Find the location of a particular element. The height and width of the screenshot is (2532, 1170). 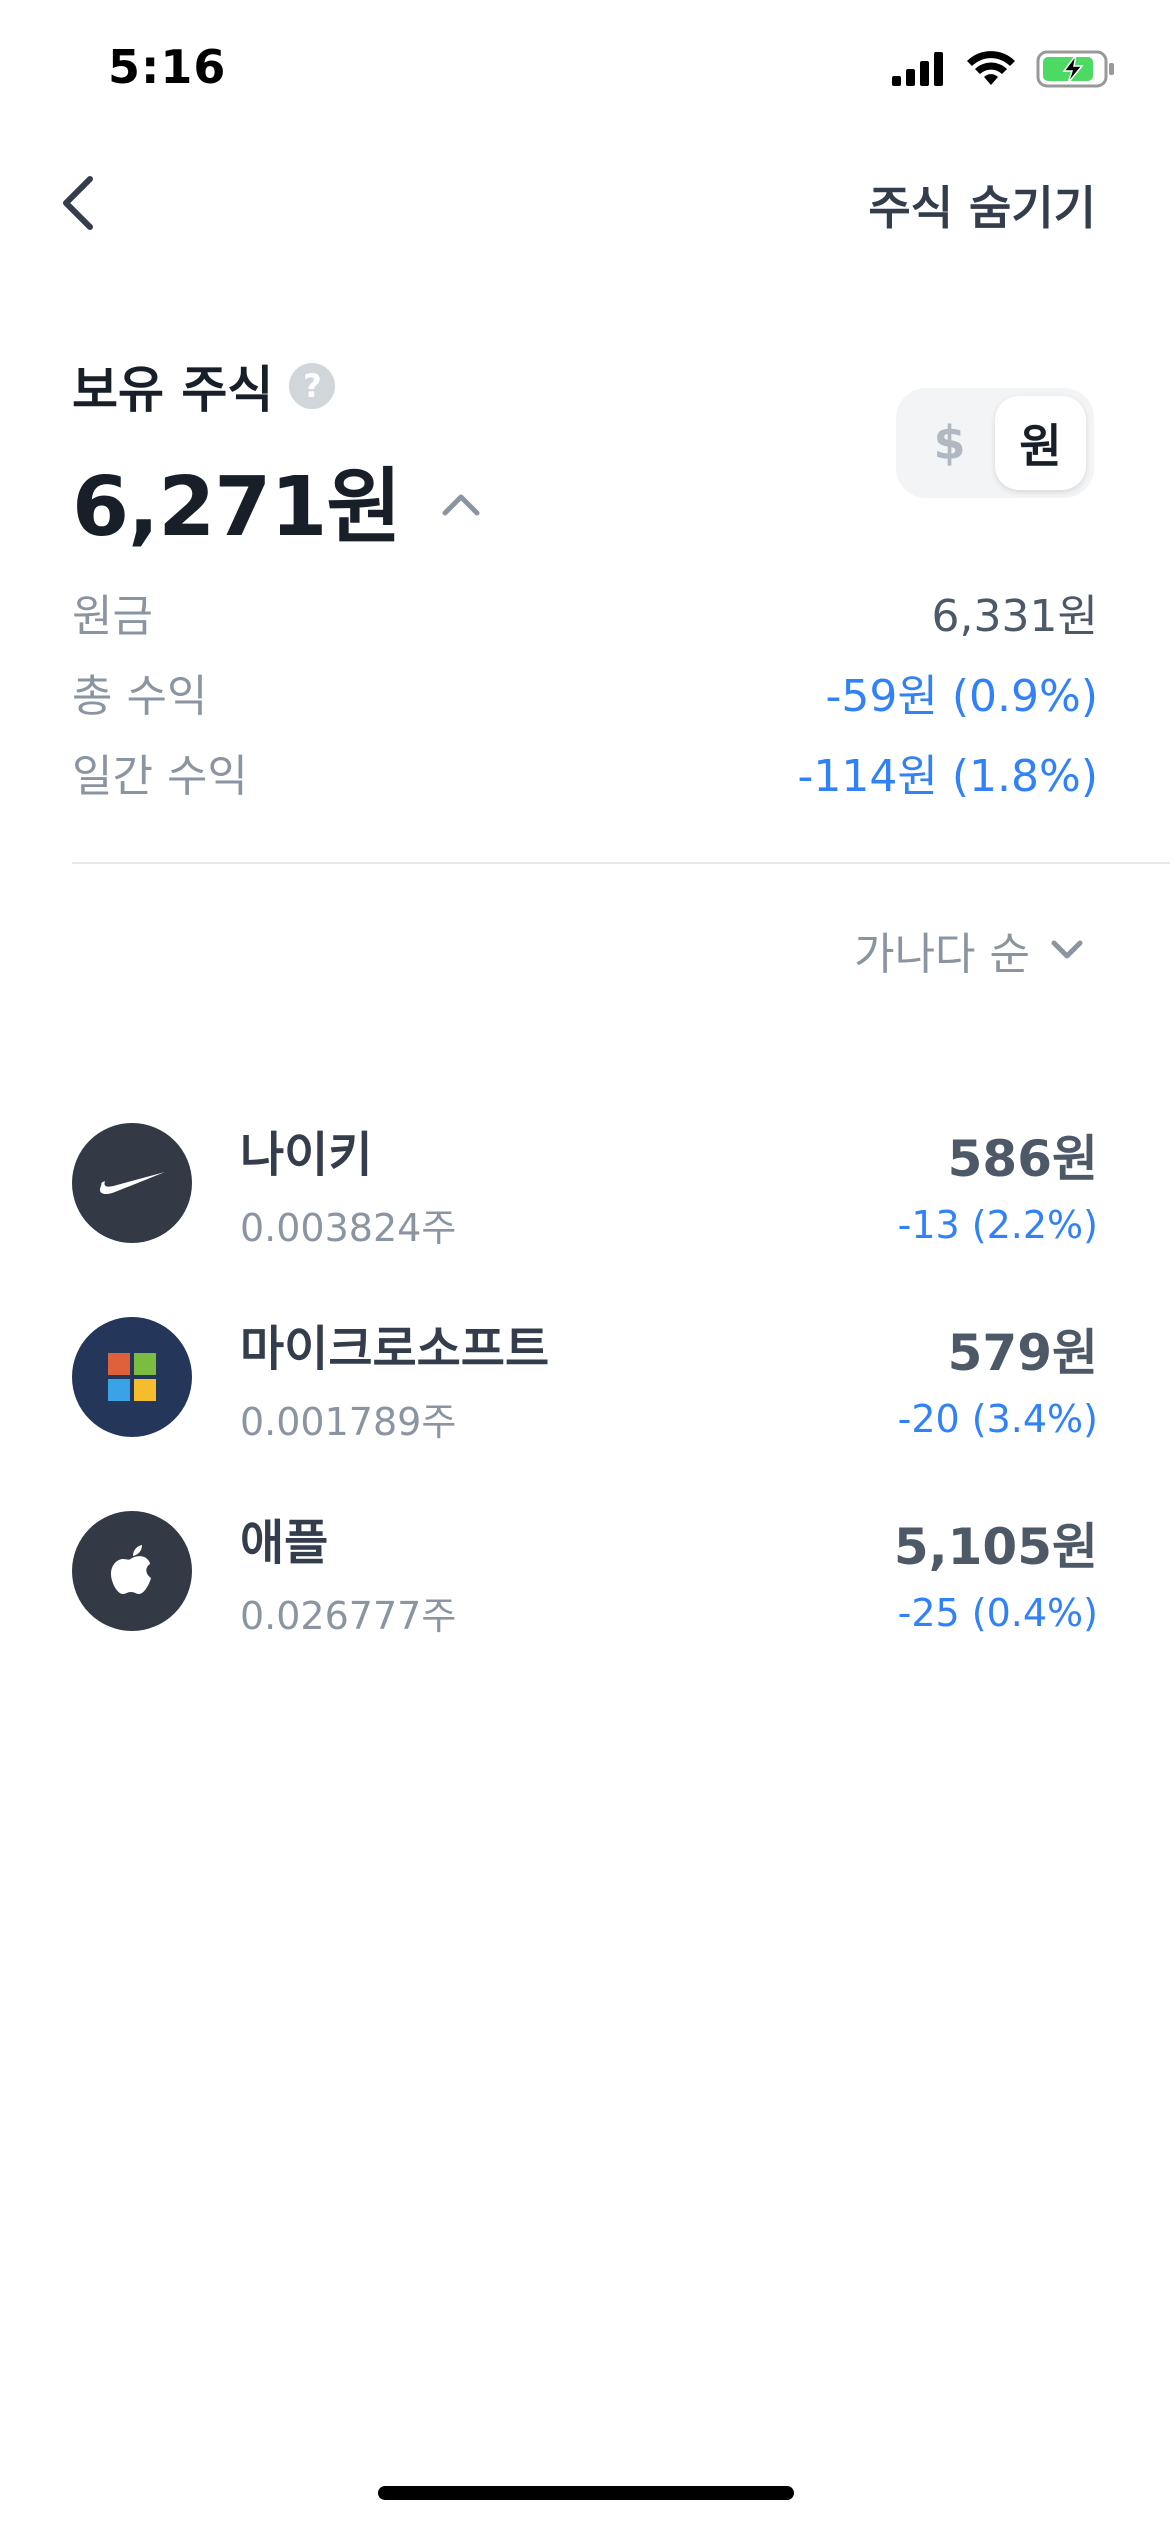

principal-label: 원금 is located at coordinates (112, 616).